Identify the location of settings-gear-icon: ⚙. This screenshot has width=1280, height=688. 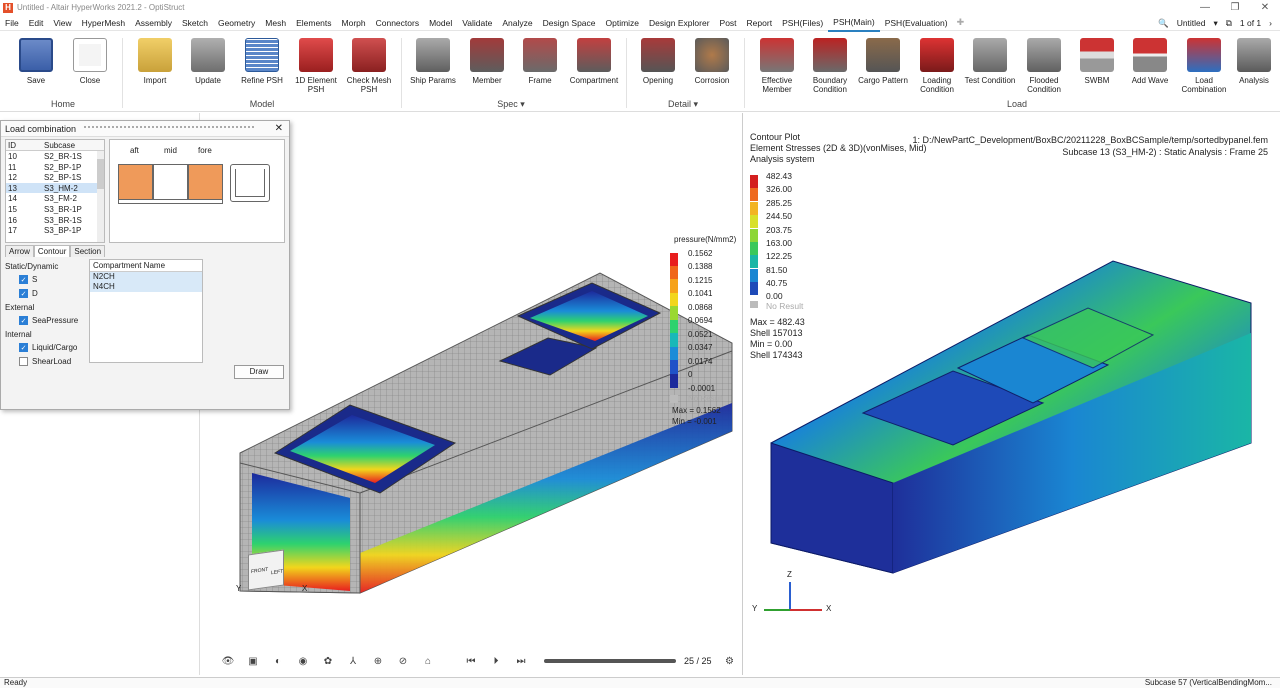
(730, 661).